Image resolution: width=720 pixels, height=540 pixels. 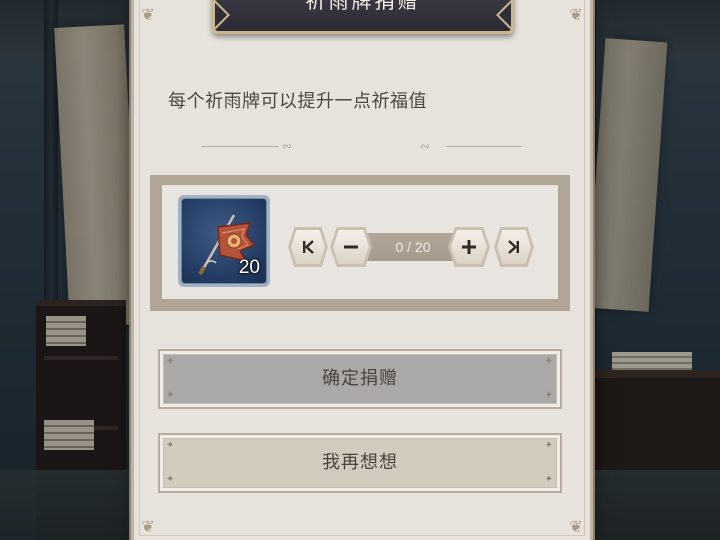 I want to click on cancel-label: 我再想想, so click(x=360, y=462).